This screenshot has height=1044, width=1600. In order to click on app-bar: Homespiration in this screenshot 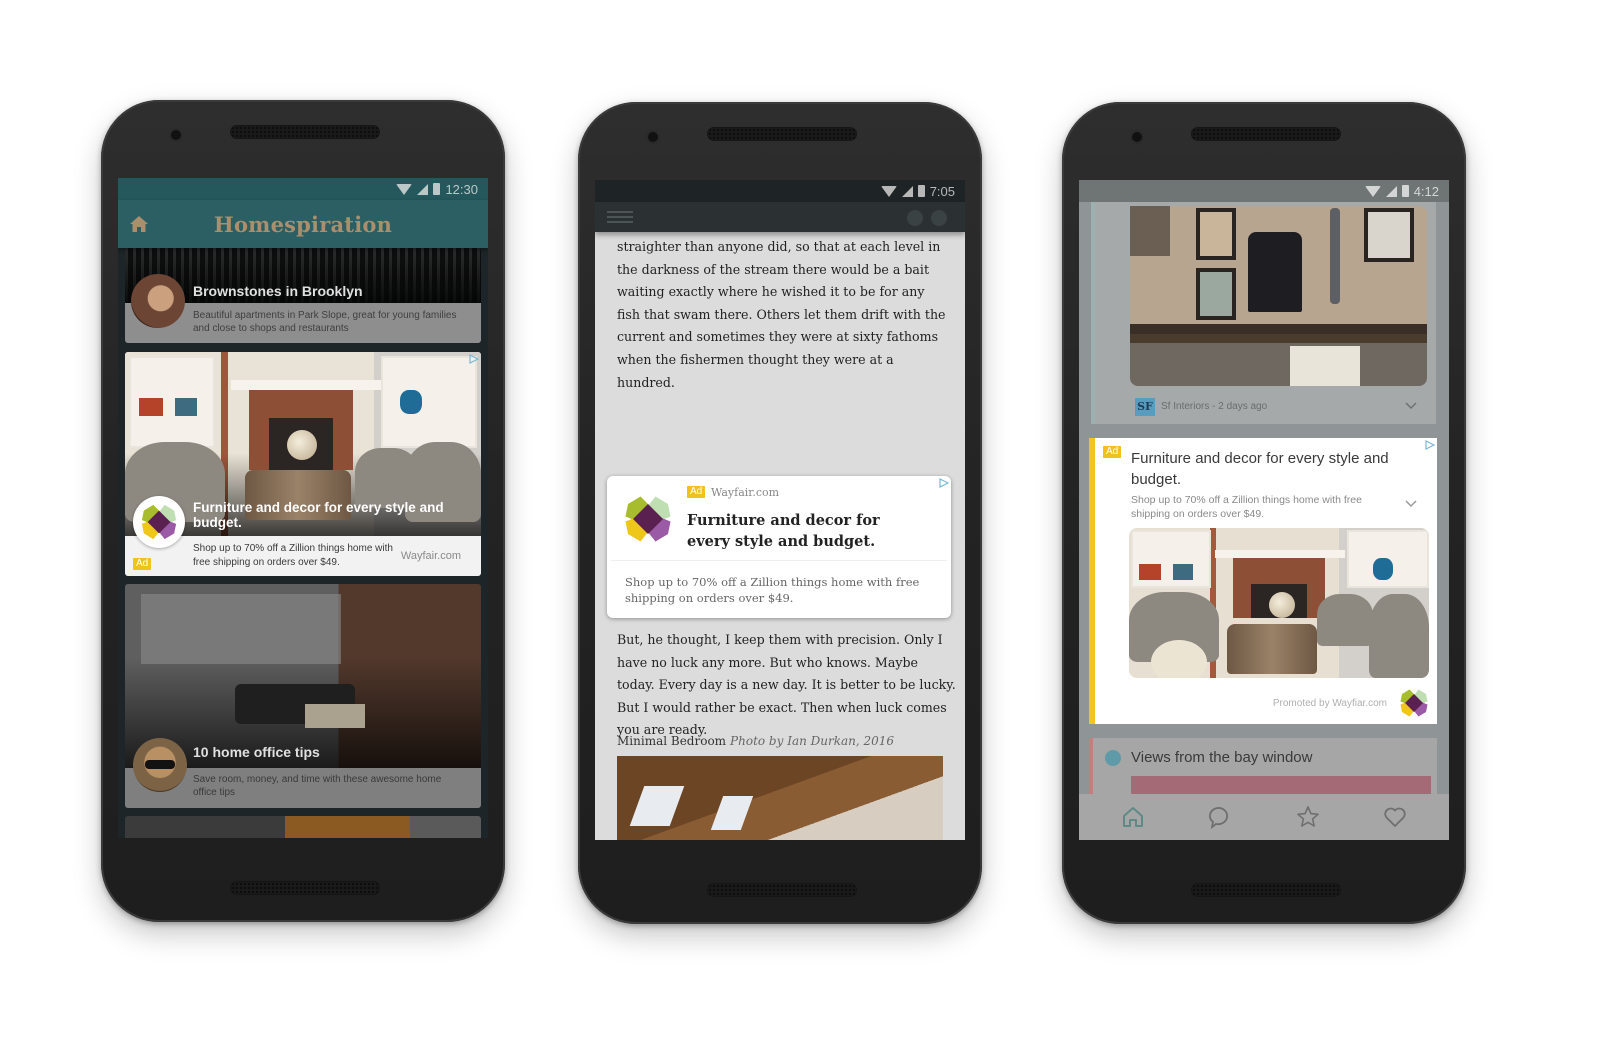, I will do `click(303, 224)`.